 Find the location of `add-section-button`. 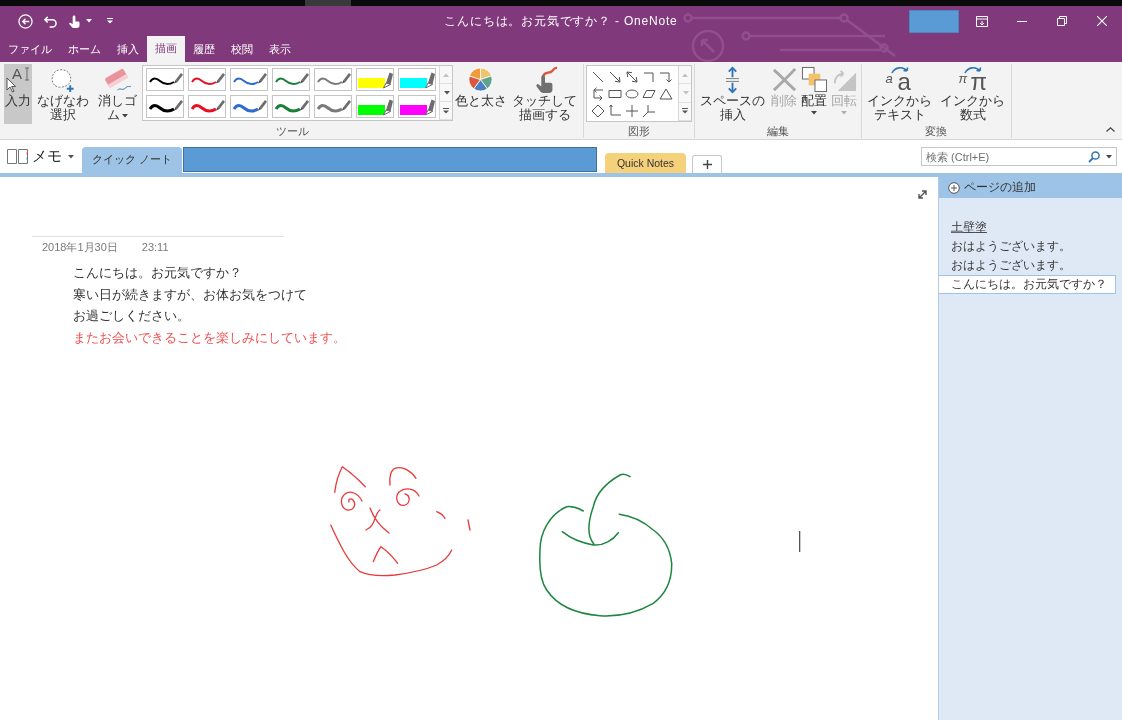

add-section-button is located at coordinates (707, 164).